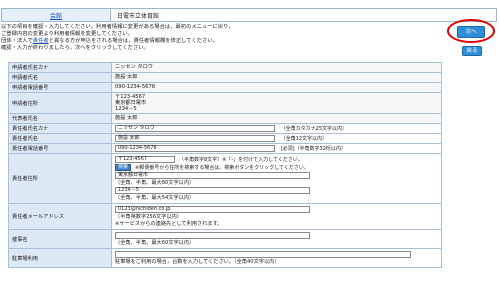 The image size is (500, 292). I want to click on representative-value: 施設 太郎, so click(276, 118).